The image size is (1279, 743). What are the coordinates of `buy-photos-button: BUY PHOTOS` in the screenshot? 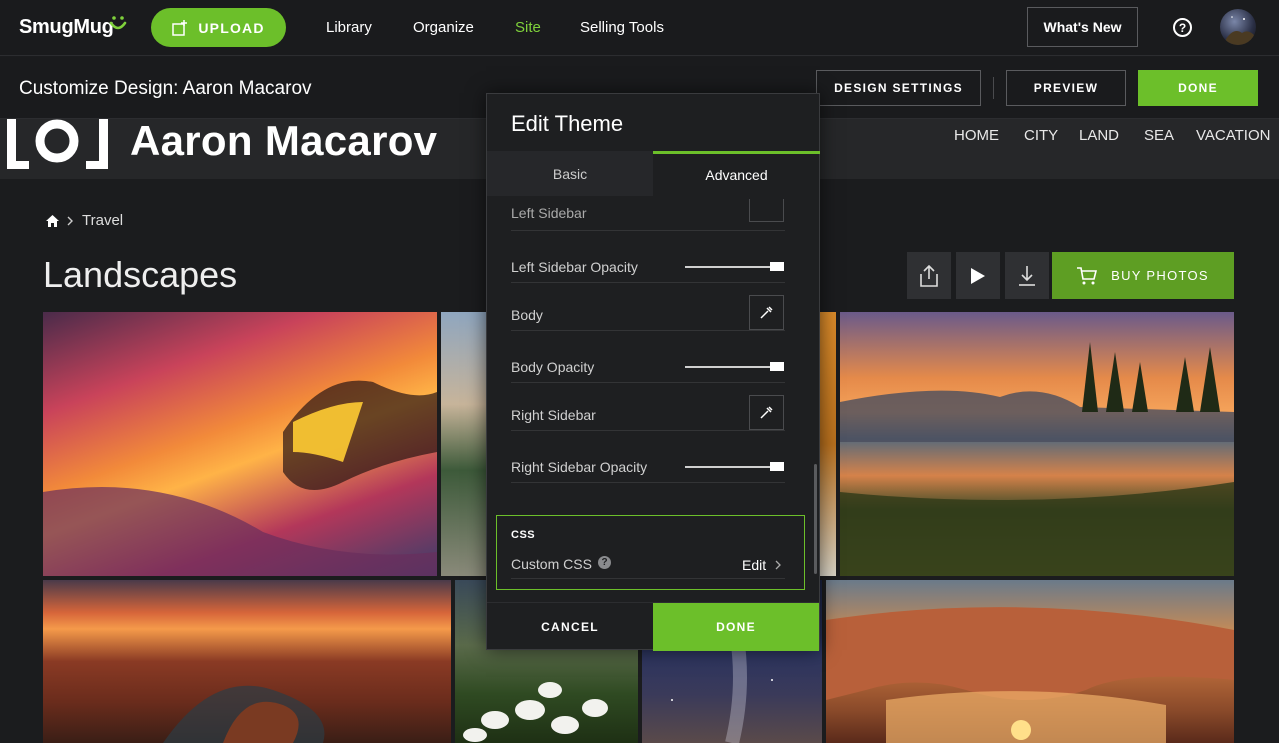 It's located at (1143, 275).